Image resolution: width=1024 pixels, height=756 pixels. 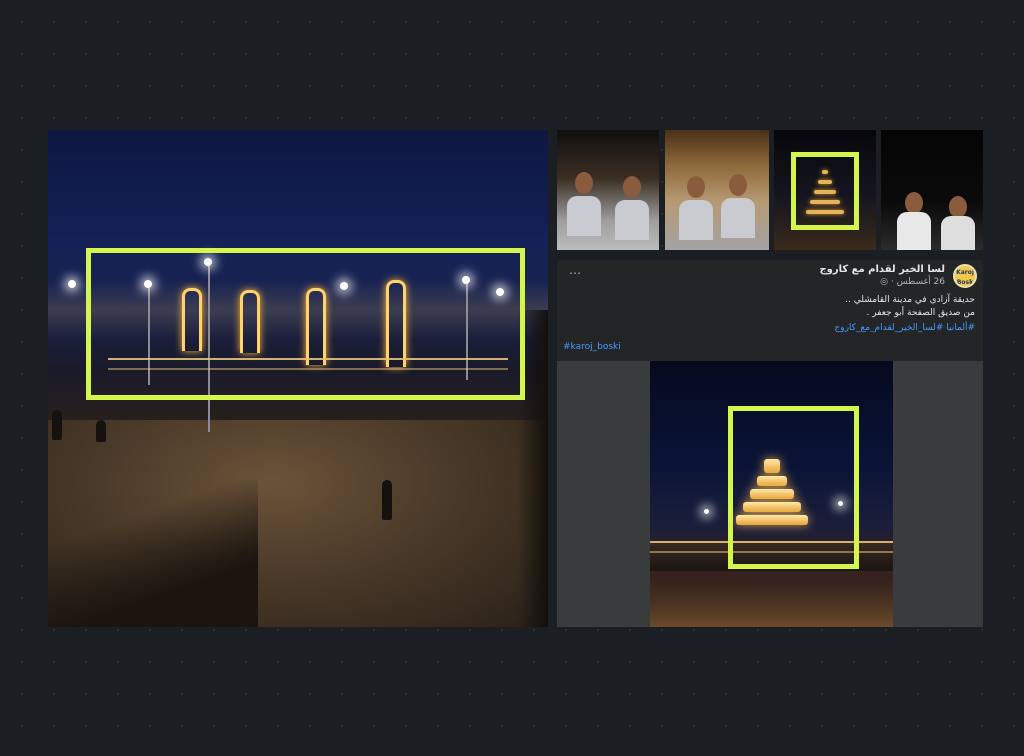 I want to click on more-horizontal-icon: ⋯, so click(x=575, y=273).